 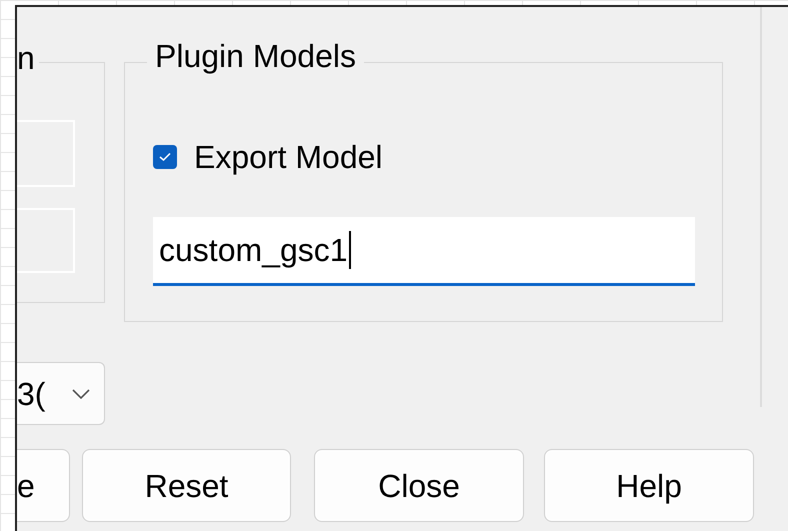 What do you see at coordinates (186, 485) in the screenshot?
I see `dialog-button: Reset` at bounding box center [186, 485].